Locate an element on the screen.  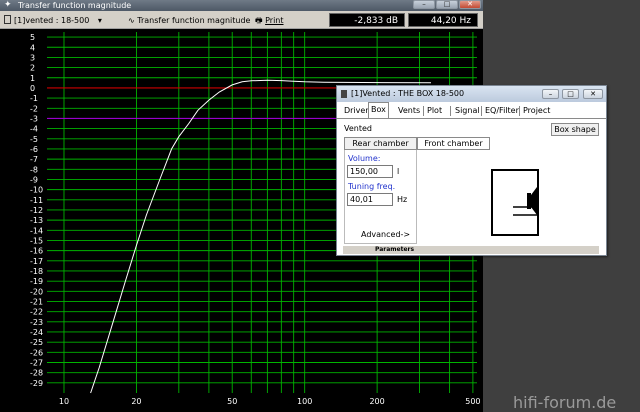
dialog-title: [1]Vented : THE BOX 18-500 is located at coordinates (408, 93).